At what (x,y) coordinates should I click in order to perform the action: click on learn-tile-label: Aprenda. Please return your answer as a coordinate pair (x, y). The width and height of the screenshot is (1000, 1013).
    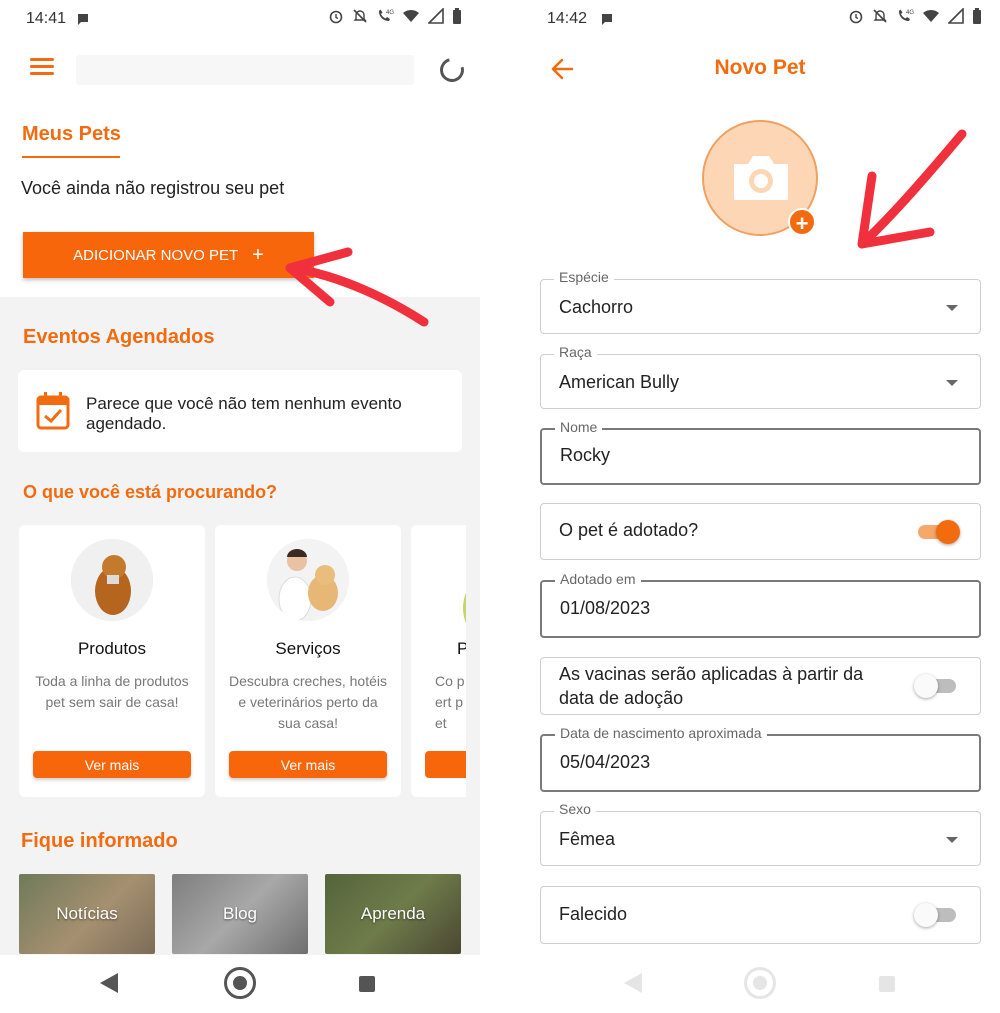
    Looking at the image, I should click on (393, 913).